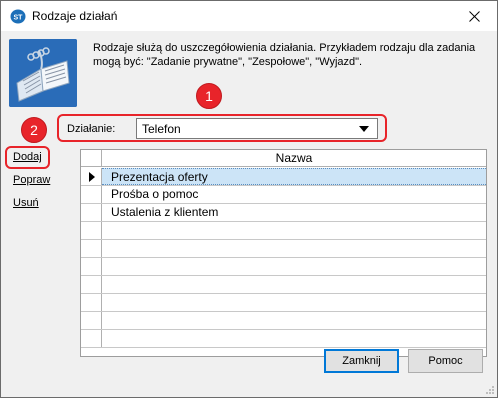  Describe the element at coordinates (43, 73) in the screenshot. I see `open-book-icon` at that location.